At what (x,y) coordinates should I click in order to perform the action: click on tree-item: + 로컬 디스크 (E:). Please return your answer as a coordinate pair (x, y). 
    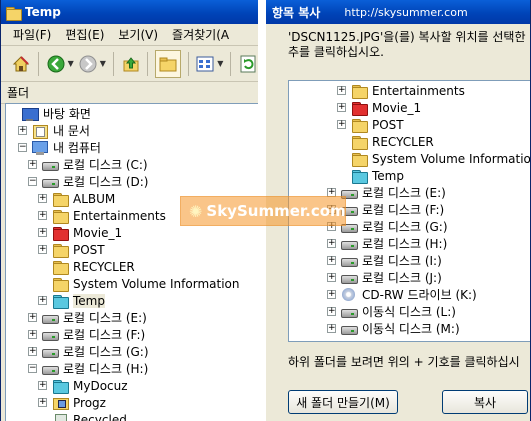
    Looking at the image, I should click on (87, 317).